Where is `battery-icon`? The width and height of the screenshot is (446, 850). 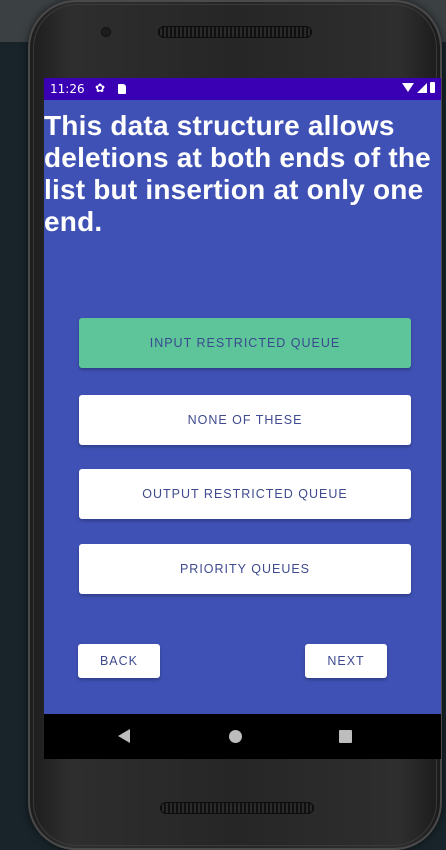 battery-icon is located at coordinates (432, 87).